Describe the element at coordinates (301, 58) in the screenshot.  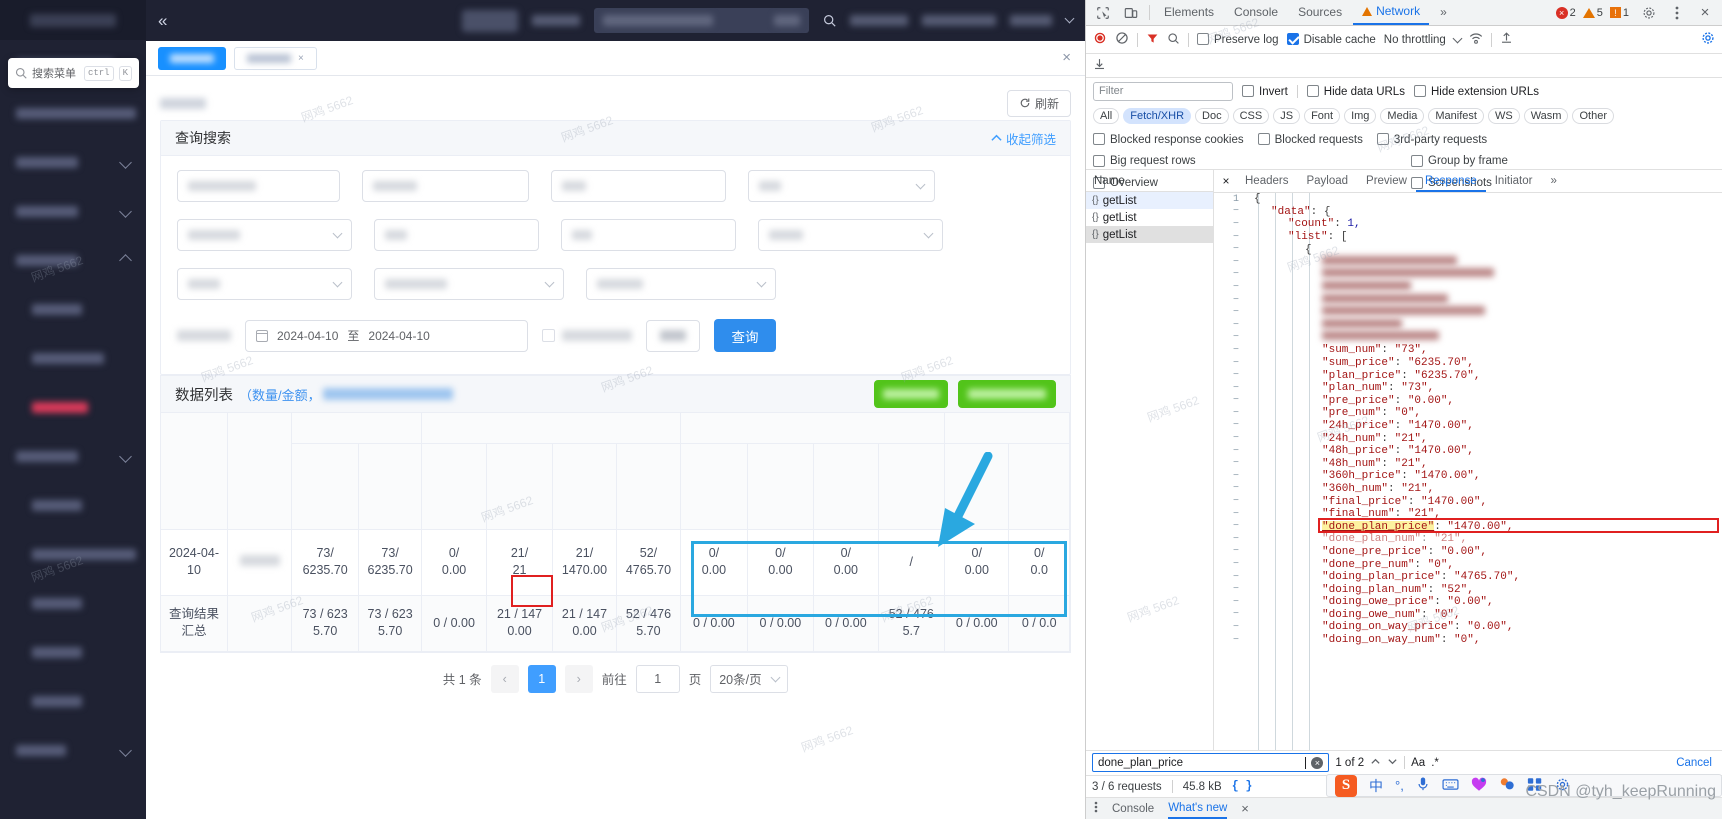
I see `page-tab-1-close-icon: ×` at that location.